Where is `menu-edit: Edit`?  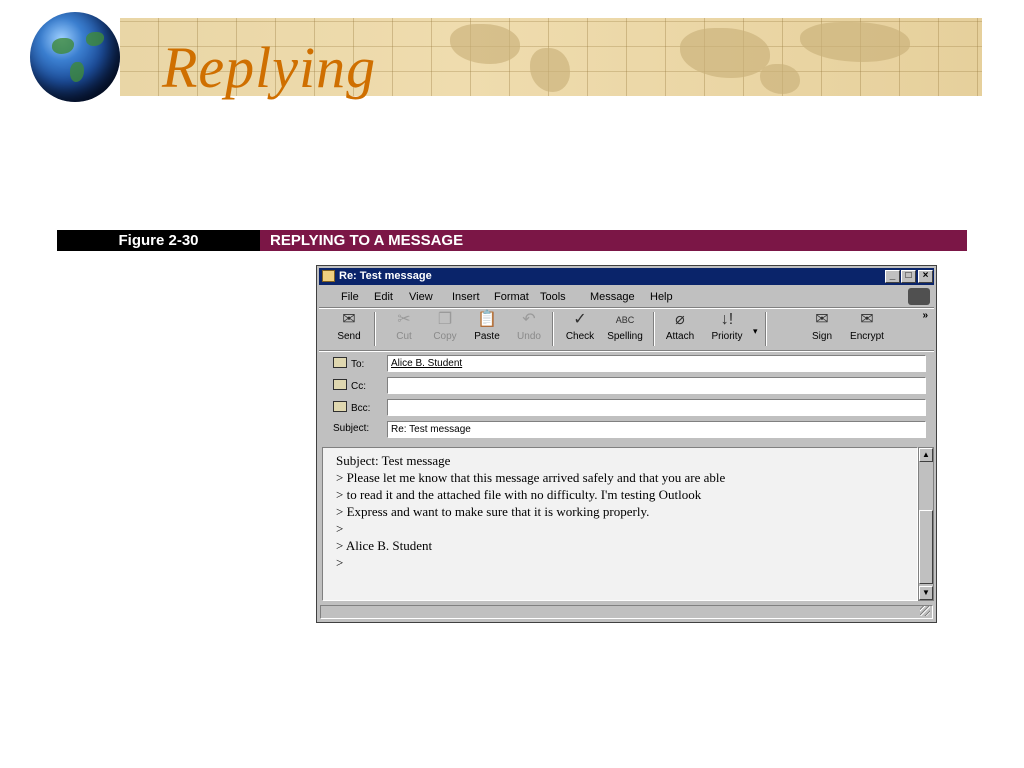
menu-edit: Edit is located at coordinates (383, 297).